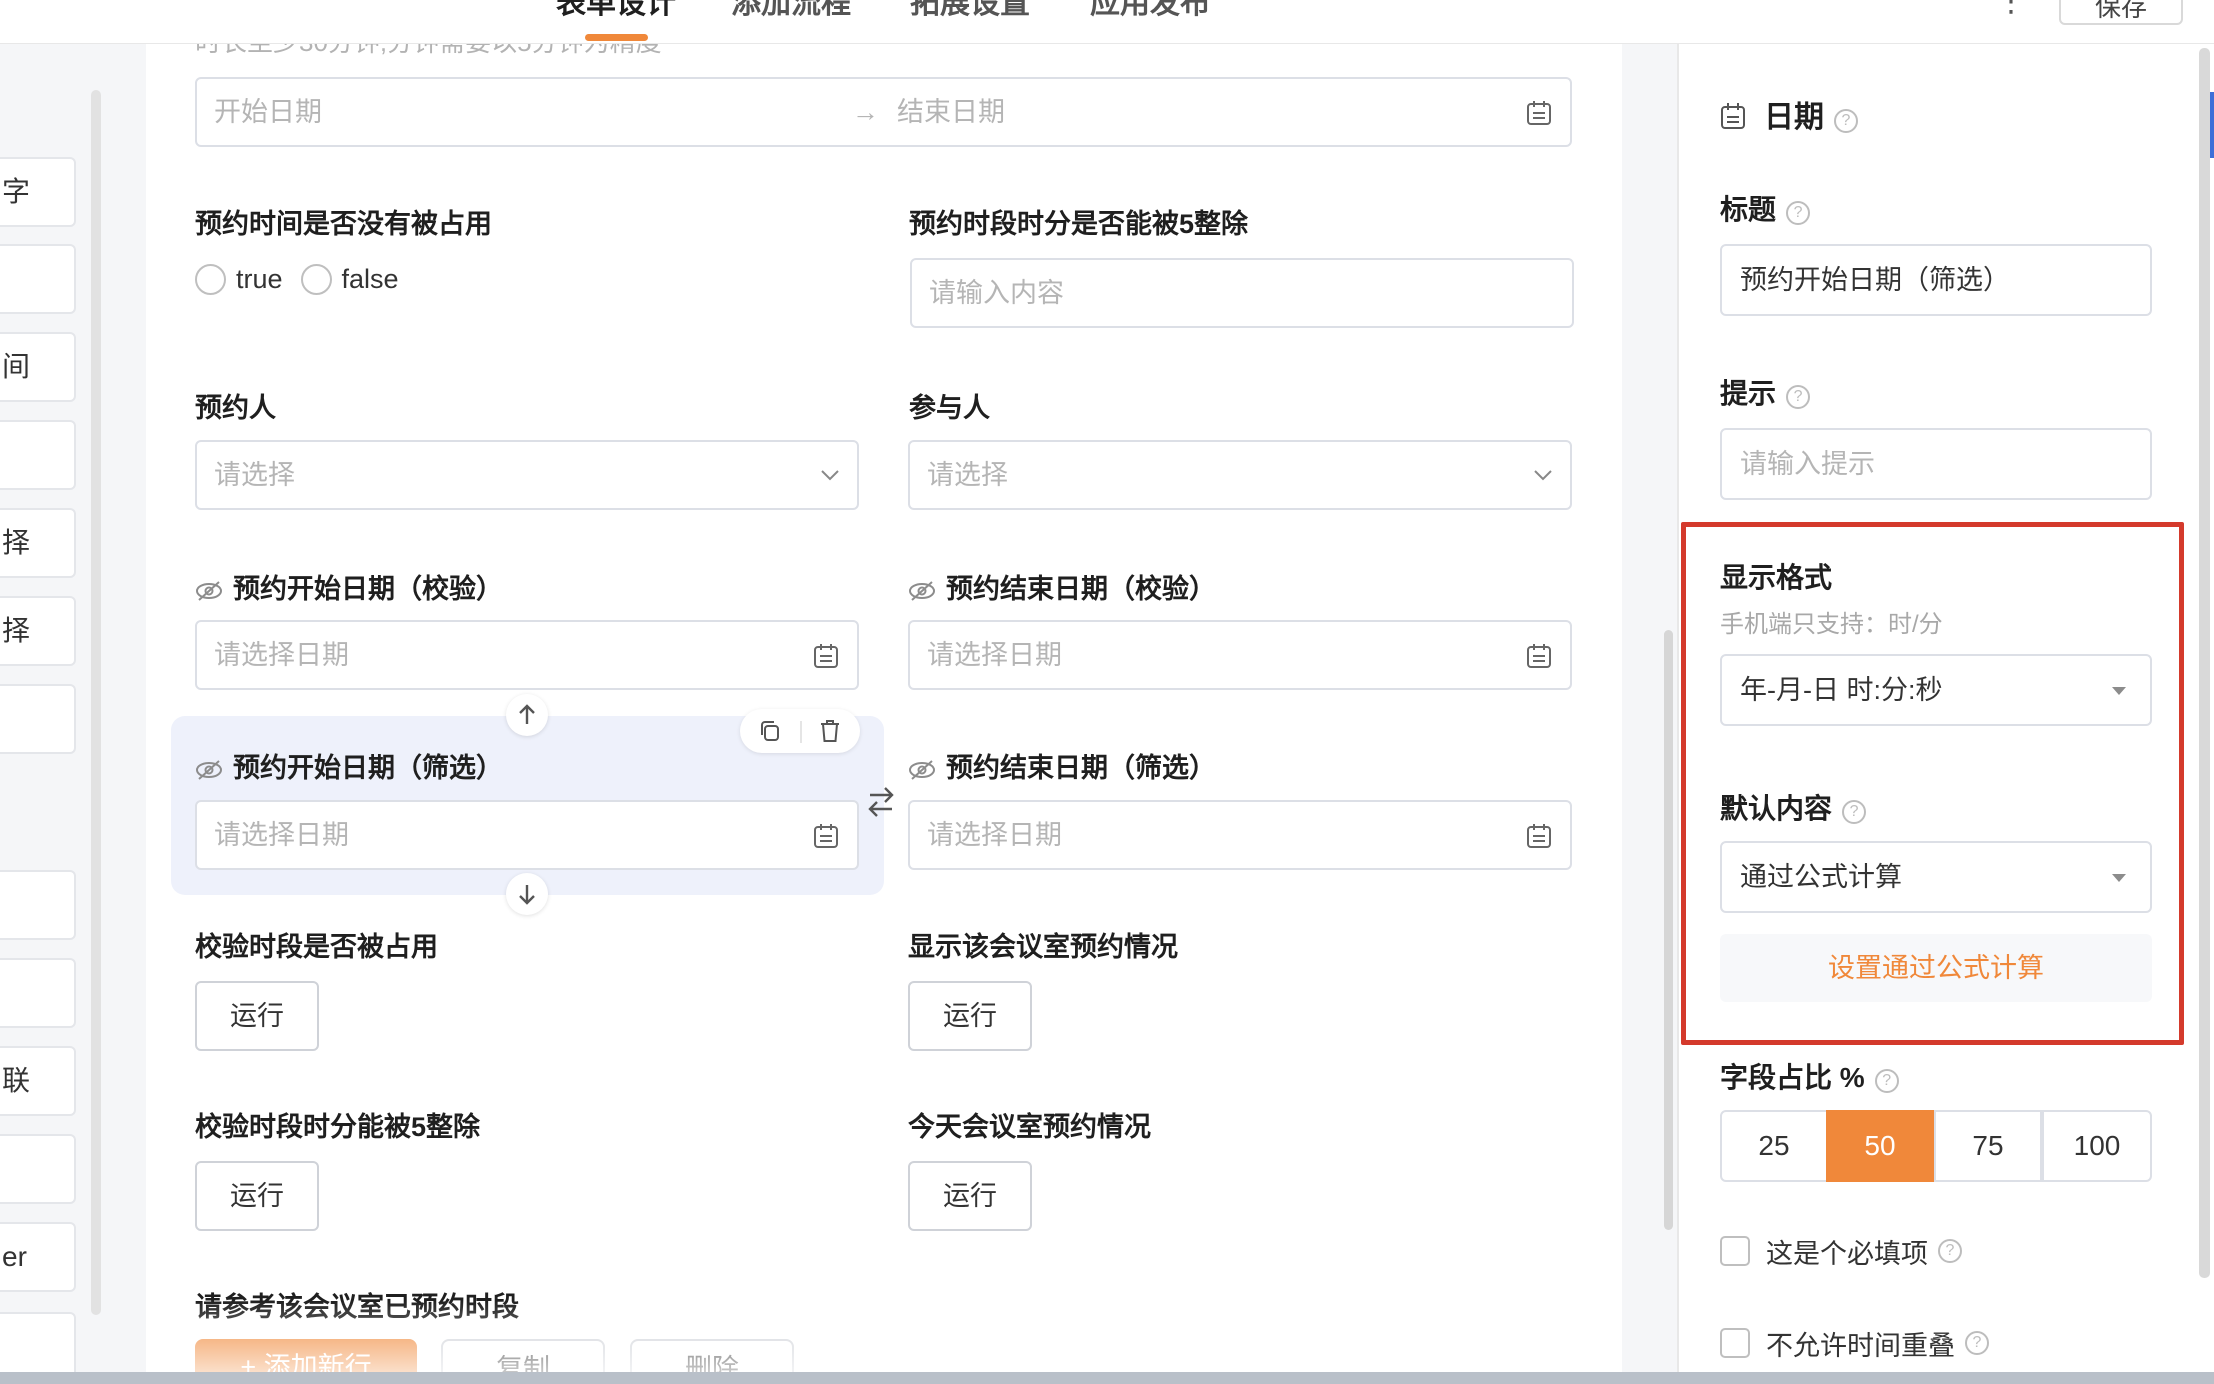 This screenshot has width=2214, height=1384. Describe the element at coordinates (1735, 1251) in the screenshot. I see `required-checkbox` at that location.